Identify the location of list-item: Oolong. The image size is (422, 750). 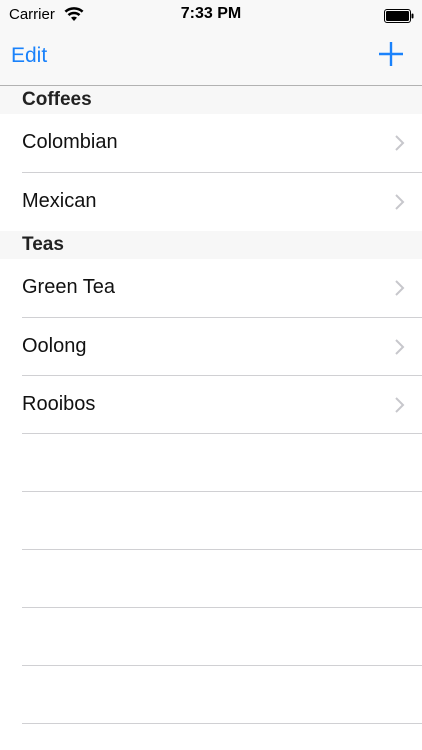
(211, 347).